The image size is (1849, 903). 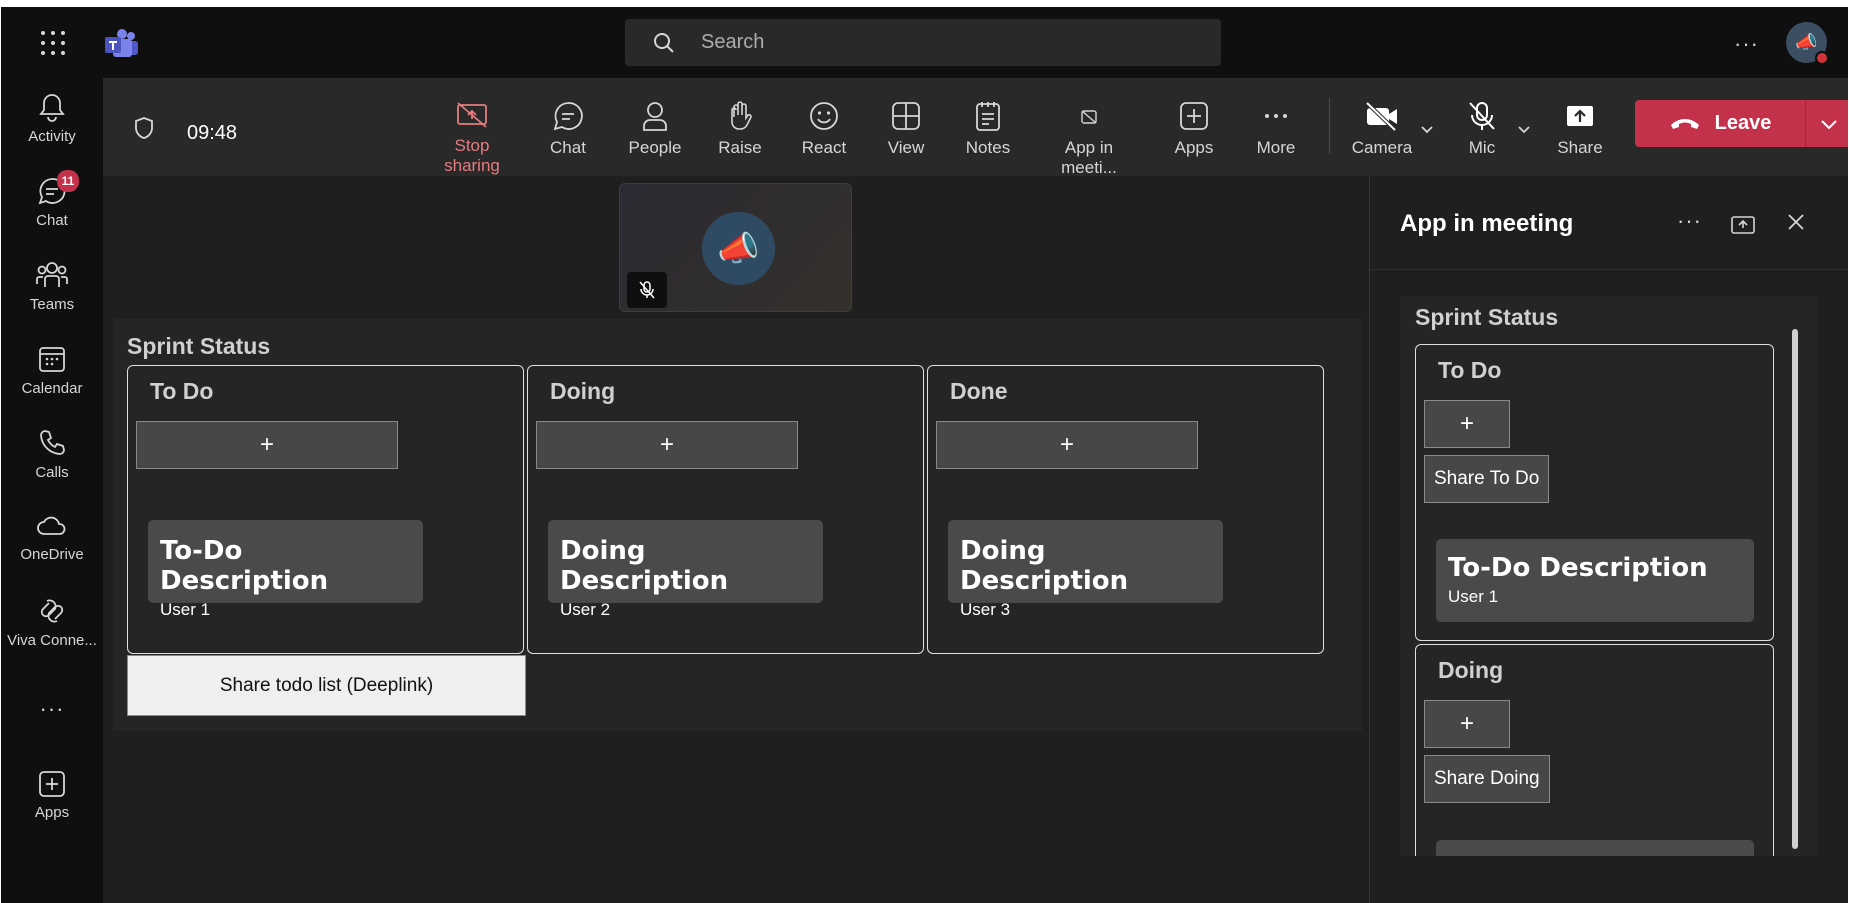 What do you see at coordinates (1482, 147) in the screenshot?
I see `mic-label: Mic` at bounding box center [1482, 147].